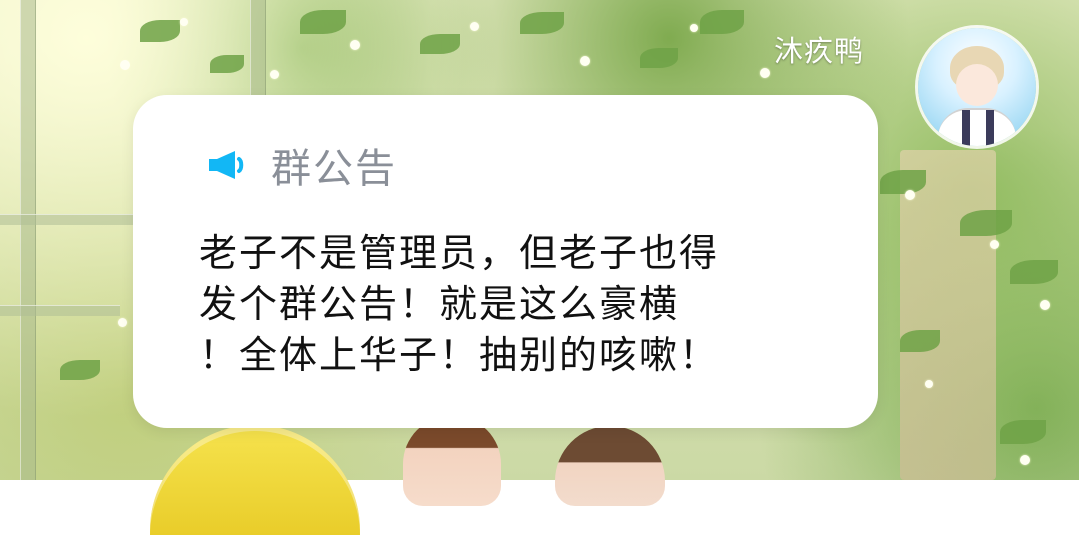 This screenshot has height=535, width=1079. Describe the element at coordinates (977, 87) in the screenshot. I see `sender-avatar` at that location.